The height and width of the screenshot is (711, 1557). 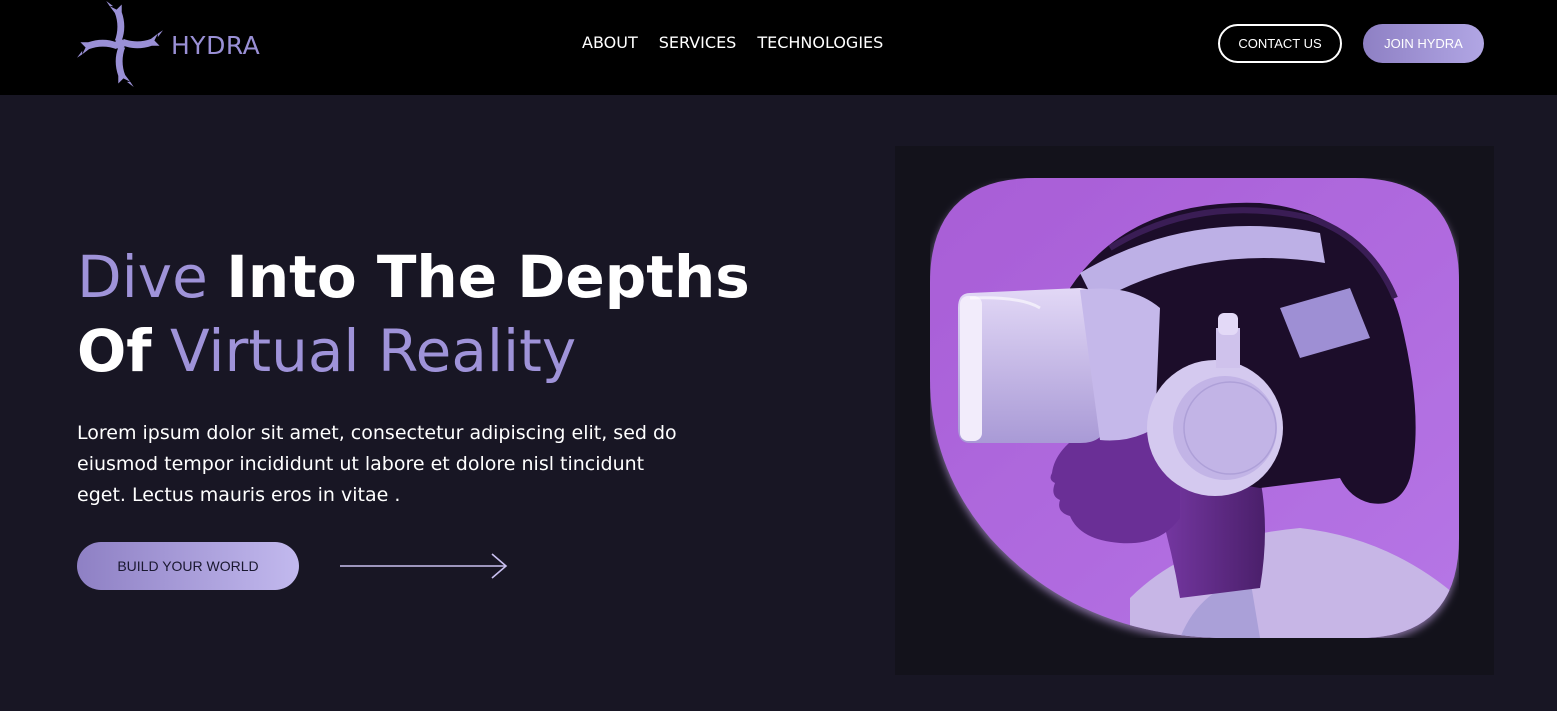 I want to click on main-nav: ABOUT SERVICES TECHNOLOGIES, so click(x=732, y=42).